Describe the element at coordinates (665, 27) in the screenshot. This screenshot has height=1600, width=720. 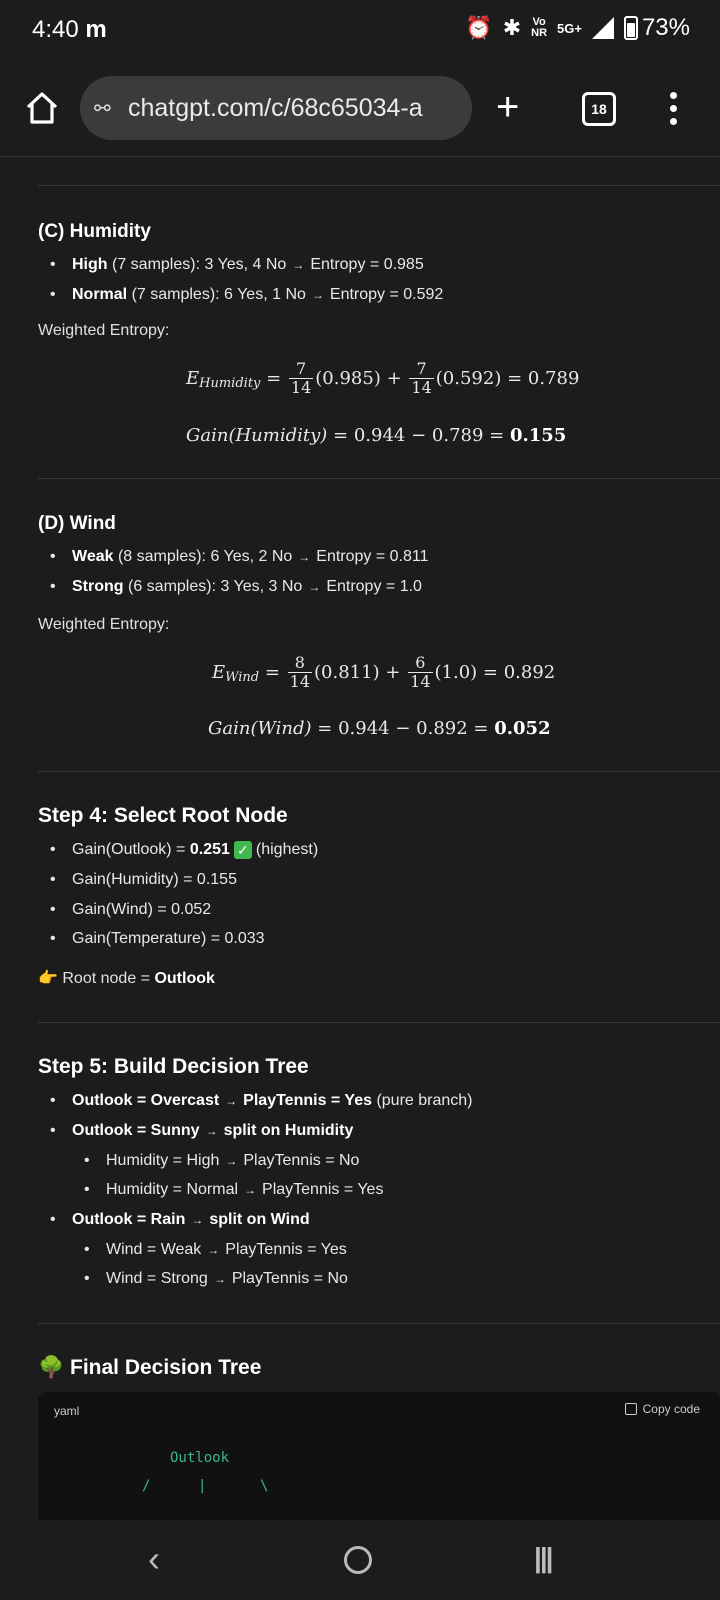
I see `battery-level: 73%` at that location.